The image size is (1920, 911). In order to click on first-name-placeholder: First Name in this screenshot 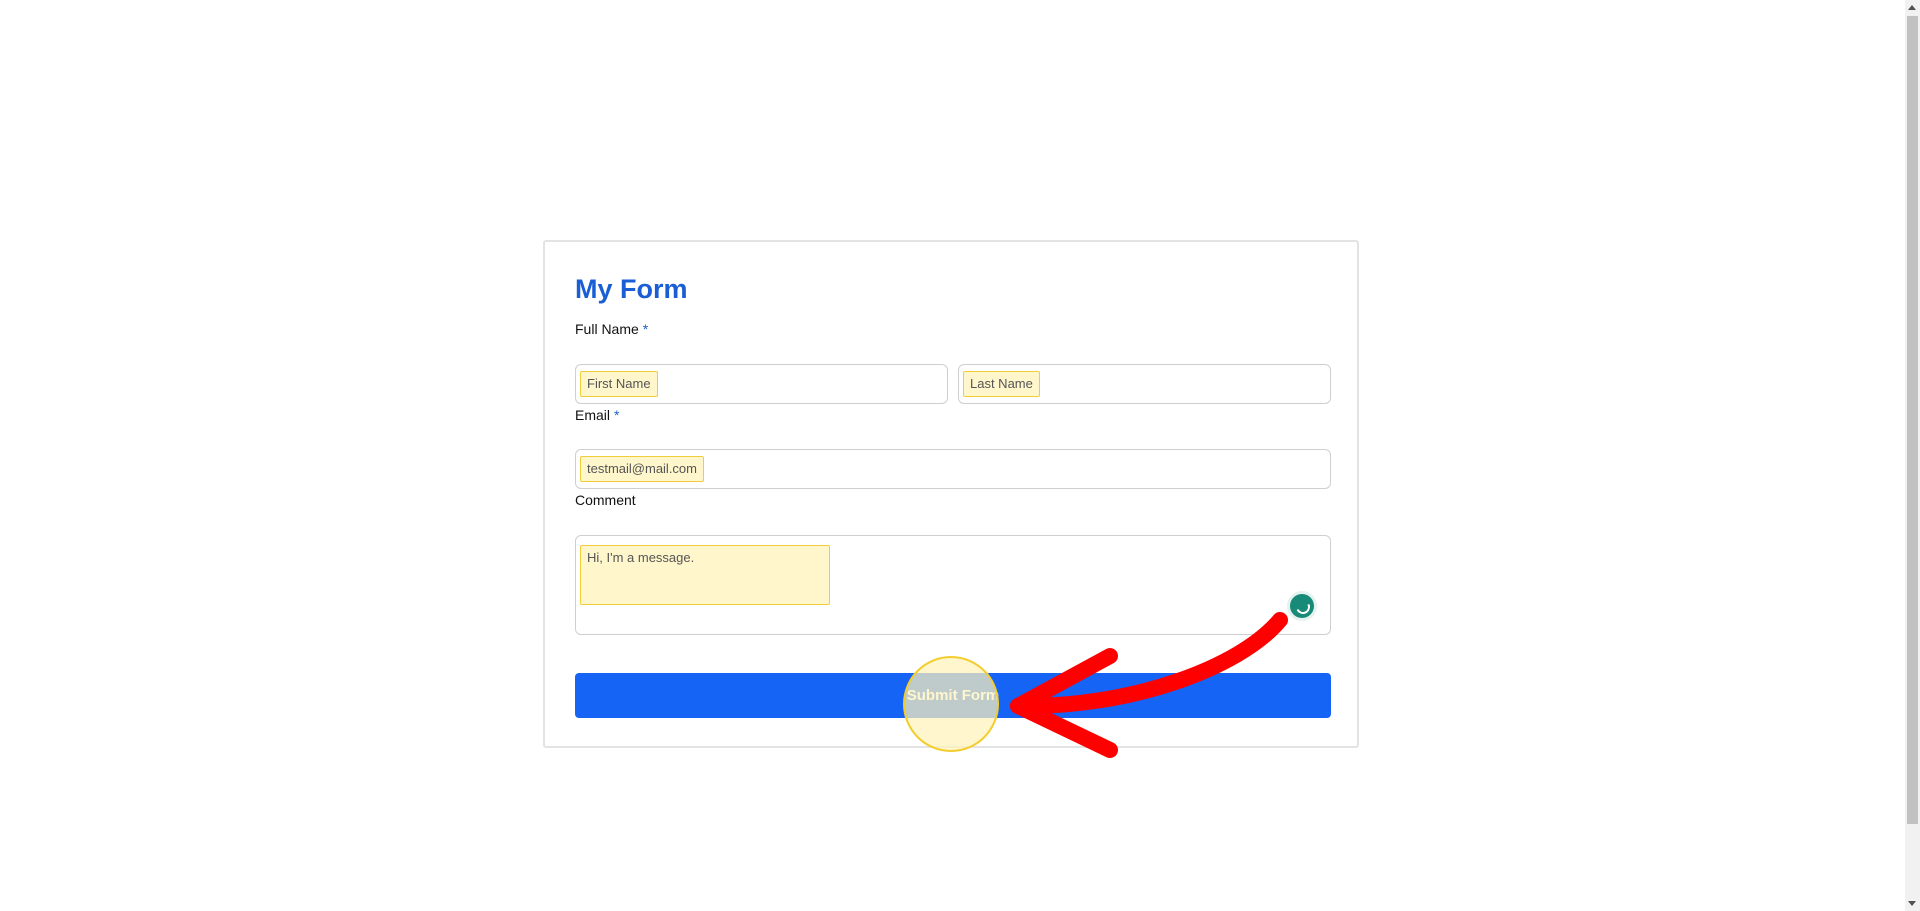, I will do `click(619, 384)`.